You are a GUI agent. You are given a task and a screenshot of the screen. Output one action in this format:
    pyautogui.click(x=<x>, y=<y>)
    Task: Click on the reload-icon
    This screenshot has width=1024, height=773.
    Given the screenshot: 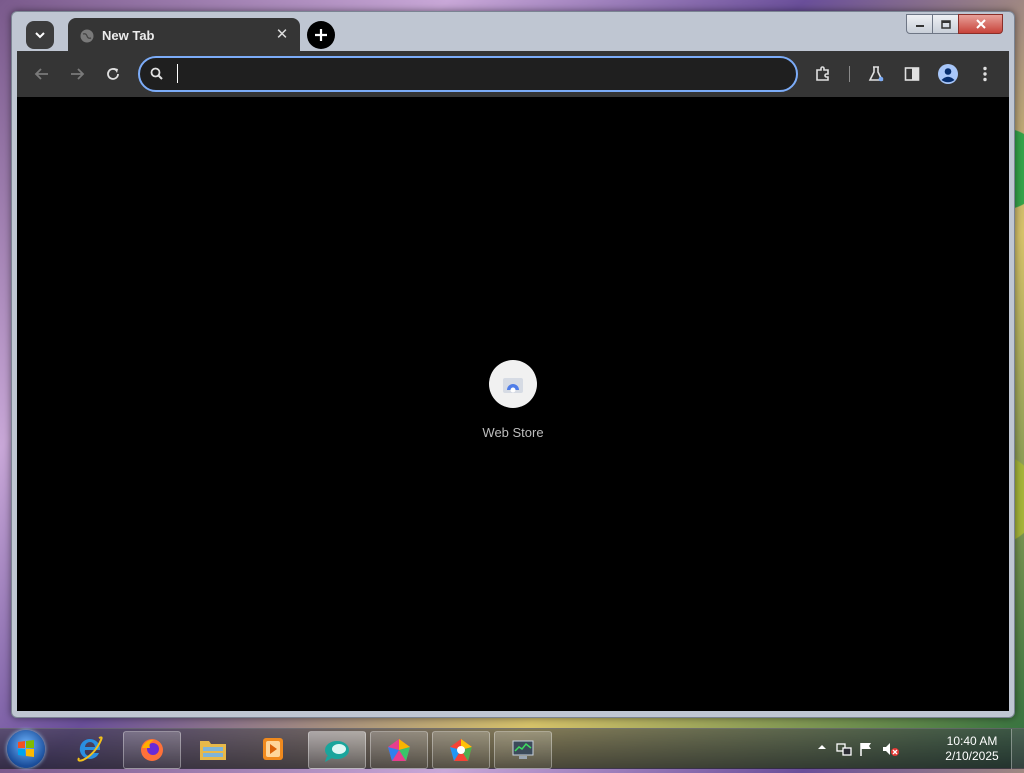 What is the action you would take?
    pyautogui.click(x=113, y=74)
    